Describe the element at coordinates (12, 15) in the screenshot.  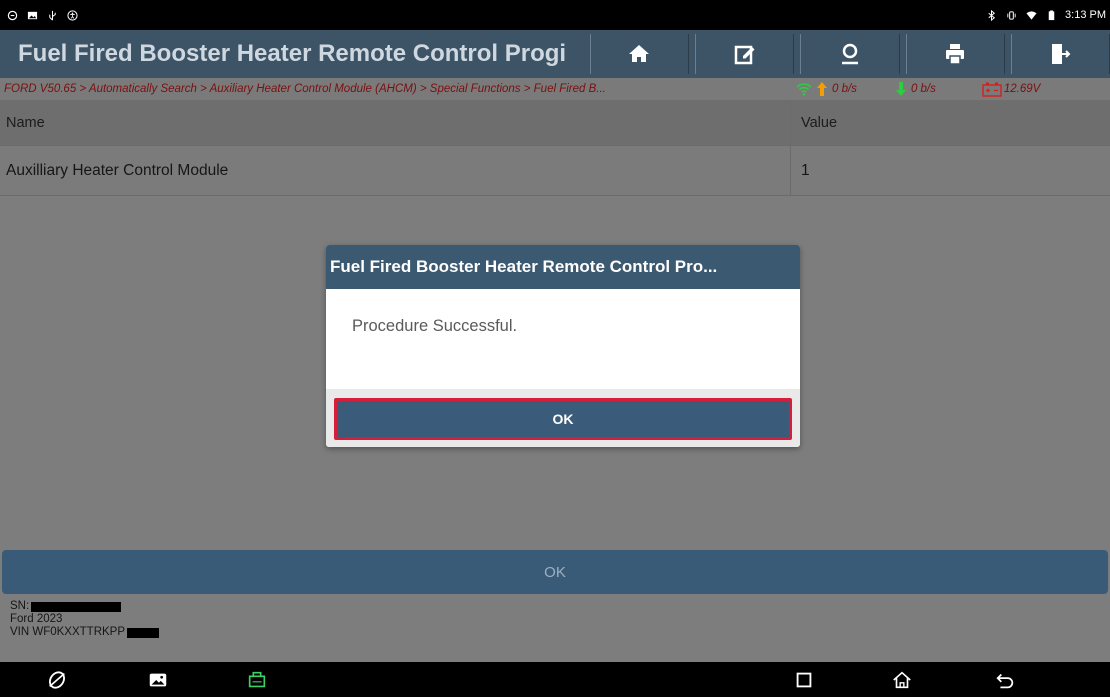
I see `chat-icon` at that location.